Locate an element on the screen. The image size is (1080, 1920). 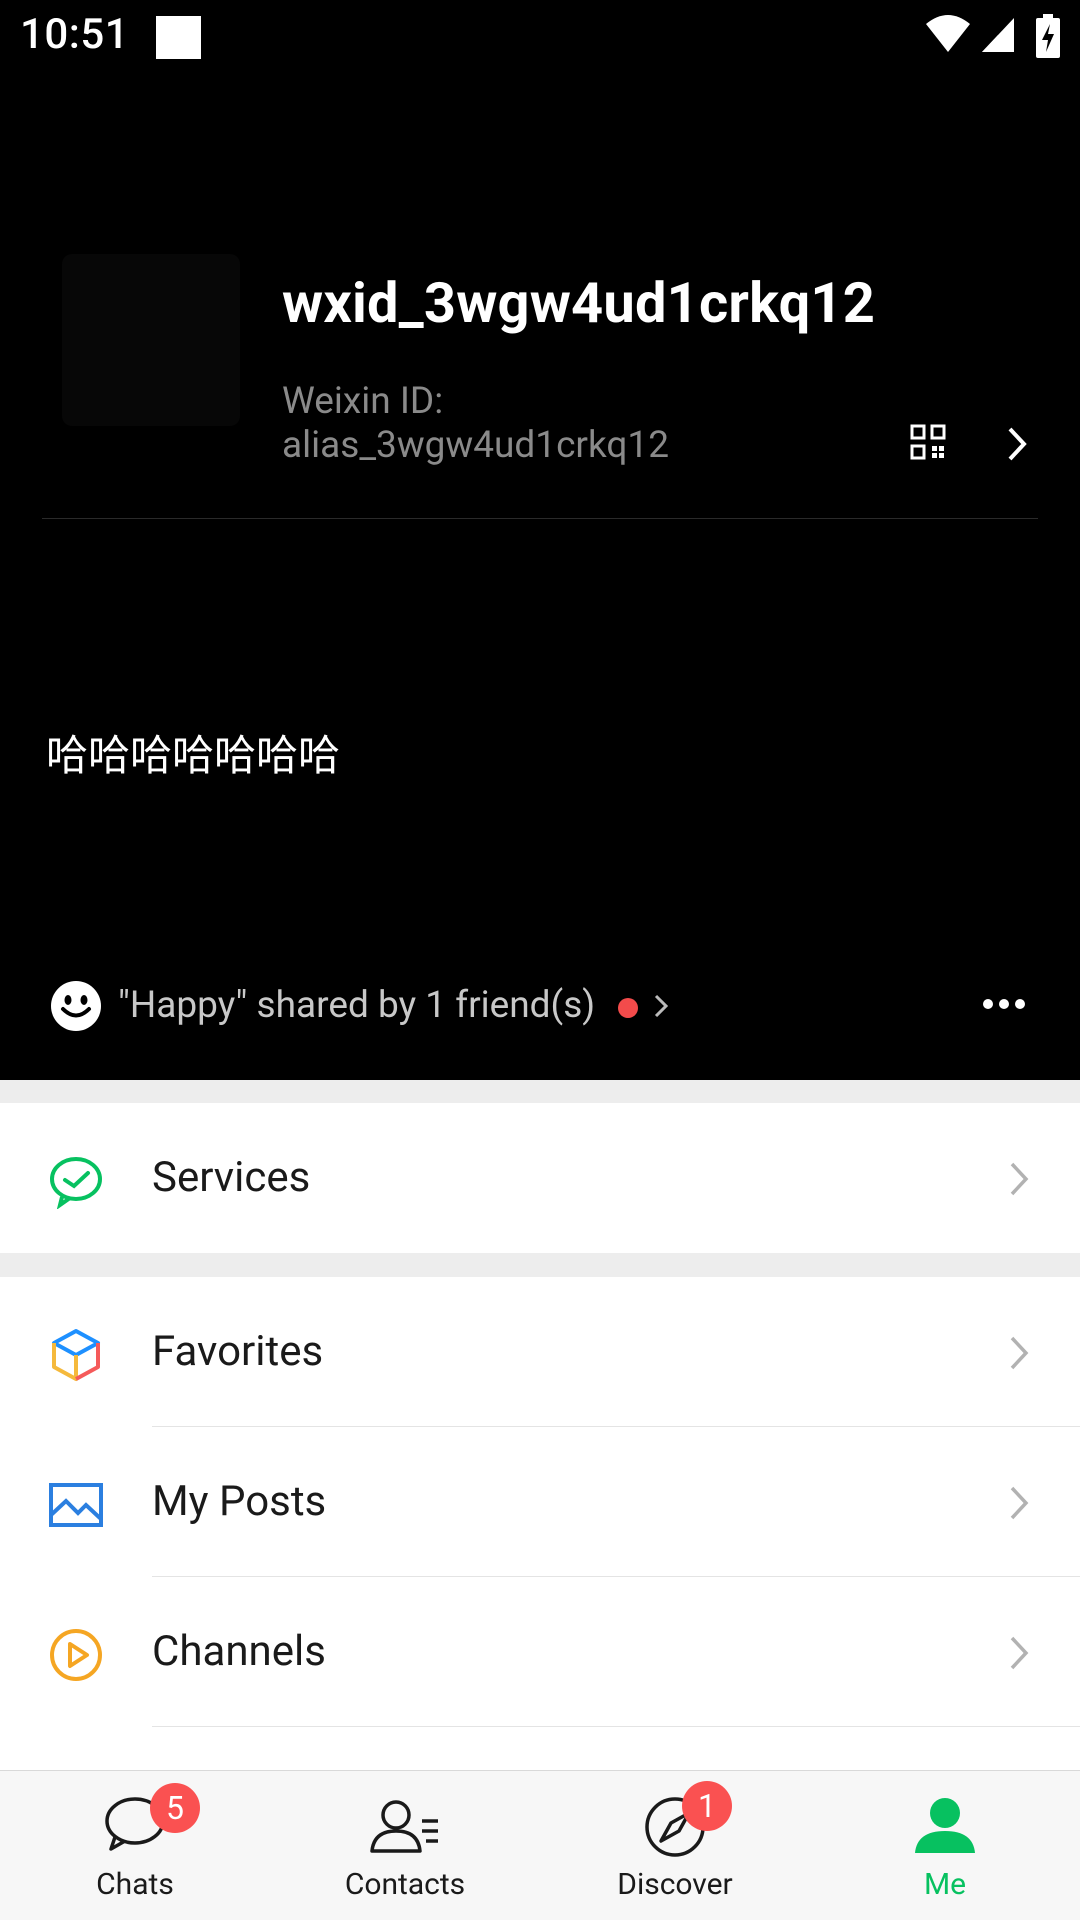
profile-nickname: wxid_3wgw4ud1crkq12 is located at coordinates (579, 303).